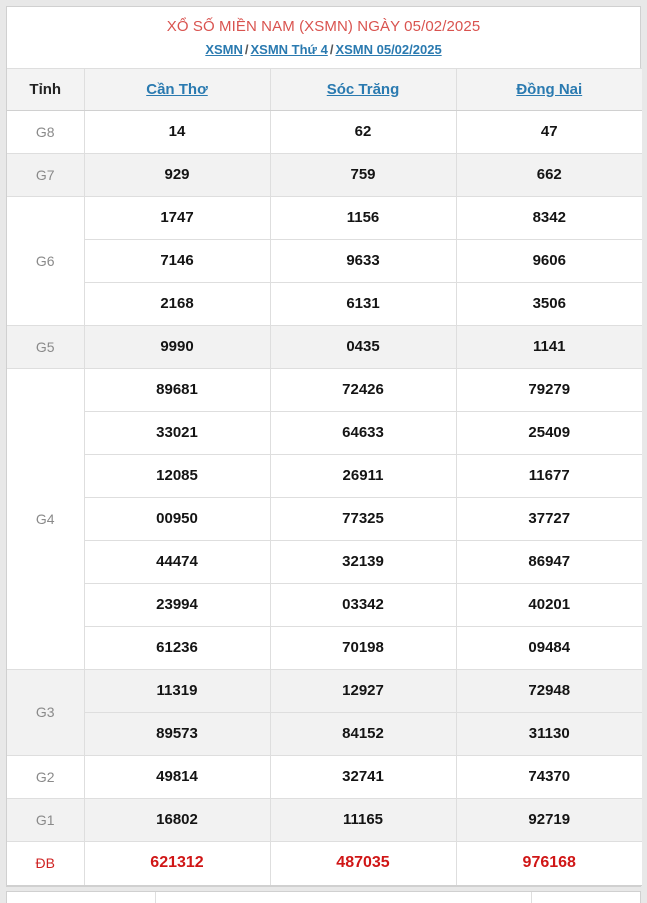 The image size is (647, 903). Describe the element at coordinates (46, 131) in the screenshot. I see `prize-label-g8: G8` at that location.